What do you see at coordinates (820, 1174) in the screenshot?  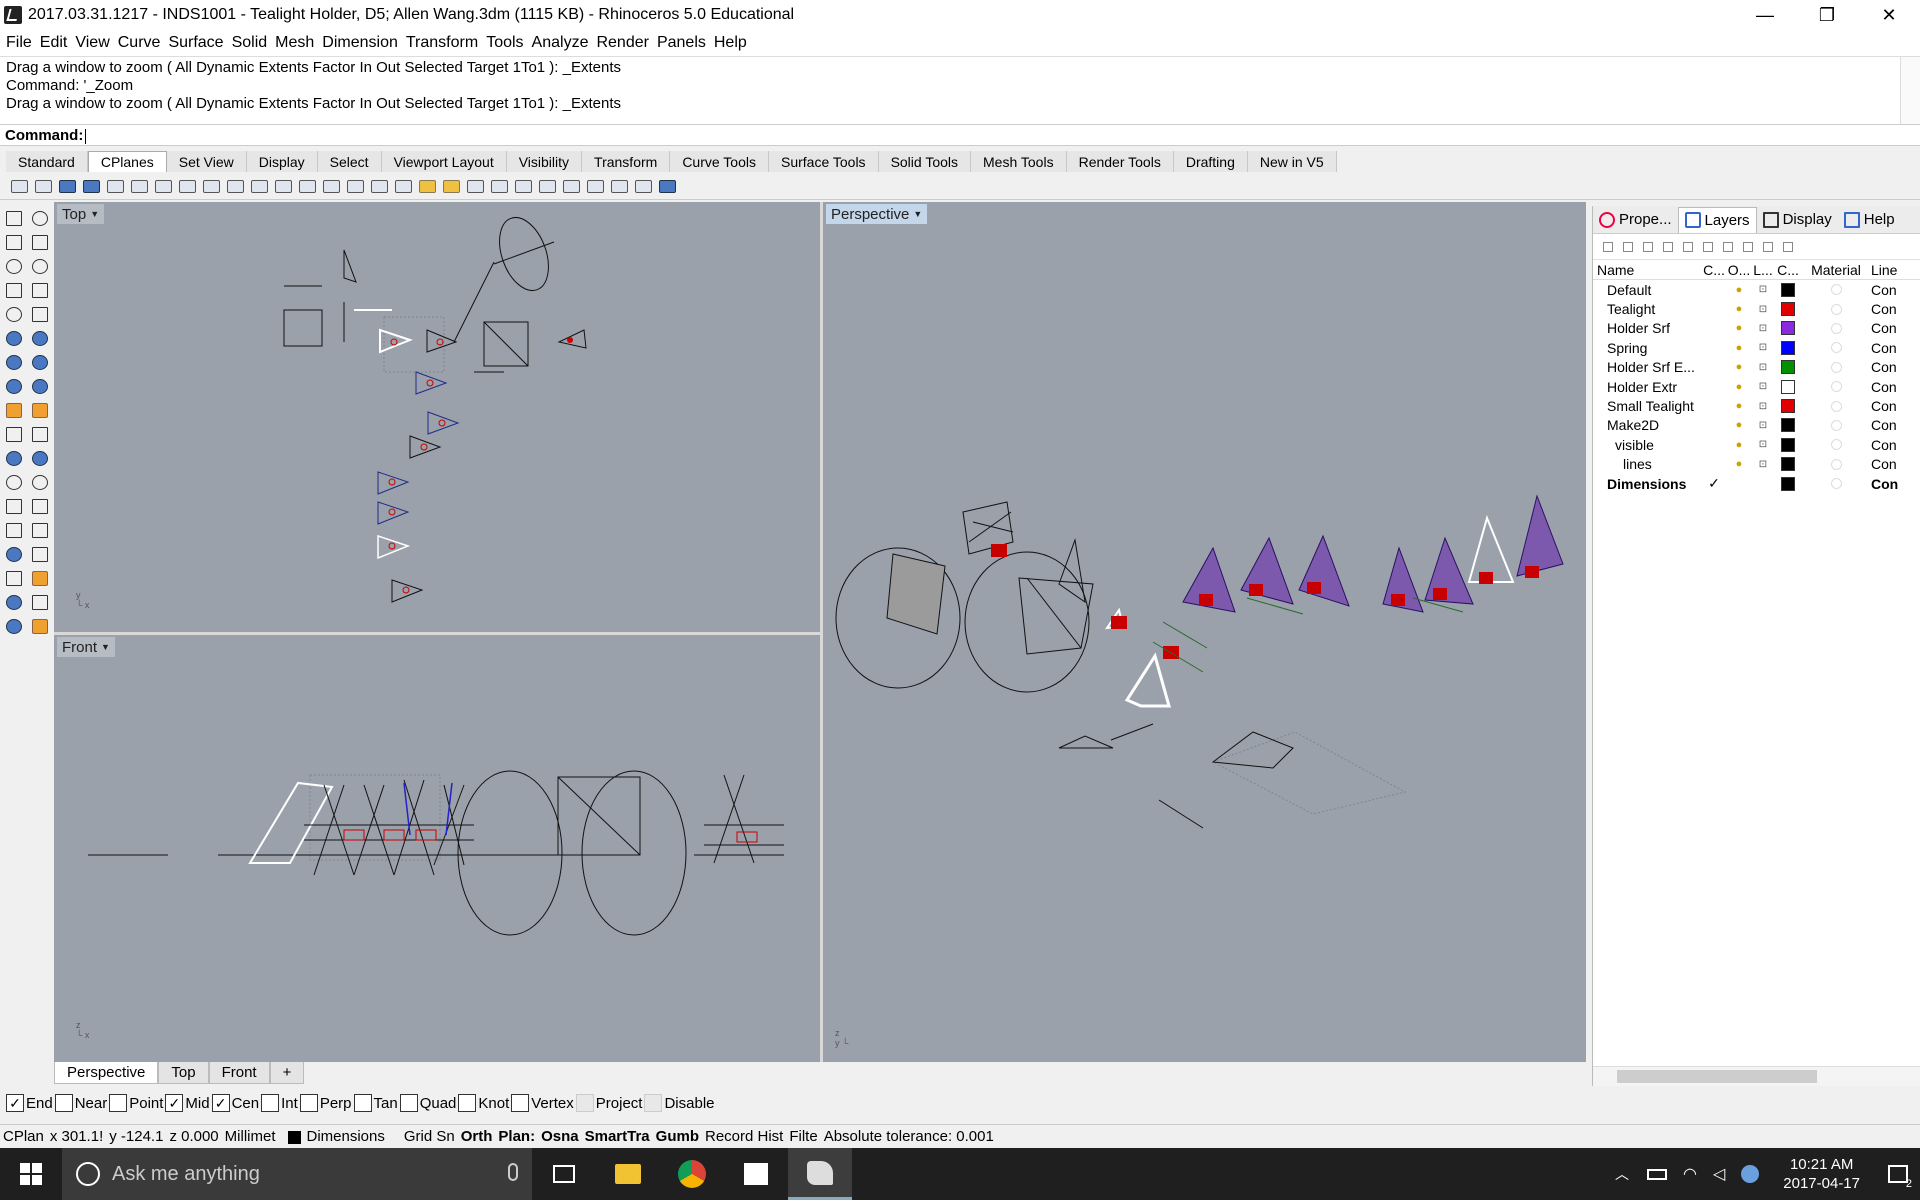 I see `rhino-taskbar-button` at bounding box center [820, 1174].